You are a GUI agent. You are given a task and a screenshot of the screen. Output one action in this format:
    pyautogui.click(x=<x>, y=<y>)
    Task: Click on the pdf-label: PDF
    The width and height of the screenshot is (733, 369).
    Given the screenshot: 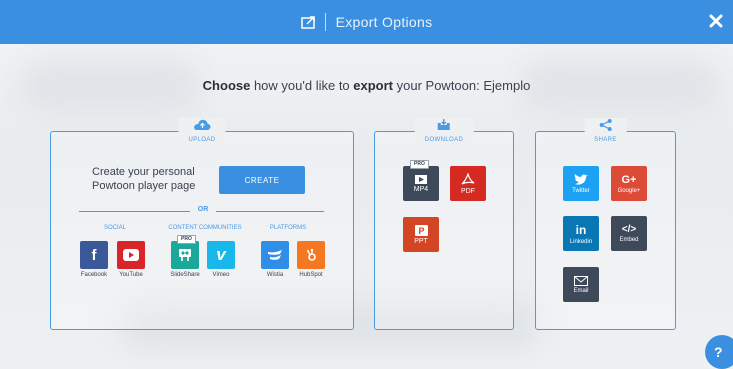 What is the action you would take?
    pyautogui.click(x=468, y=191)
    